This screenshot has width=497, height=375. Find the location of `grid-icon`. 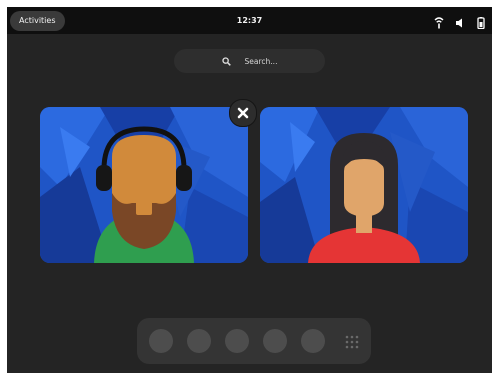

grid-icon is located at coordinates (352, 342).